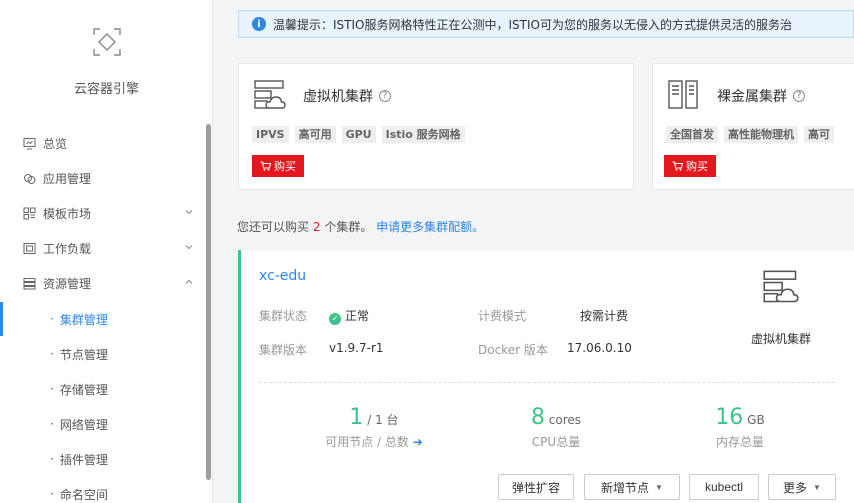 The height and width of the screenshot is (503, 854). Describe the element at coordinates (1, 319) in the screenshot. I see `active-indicator` at that location.